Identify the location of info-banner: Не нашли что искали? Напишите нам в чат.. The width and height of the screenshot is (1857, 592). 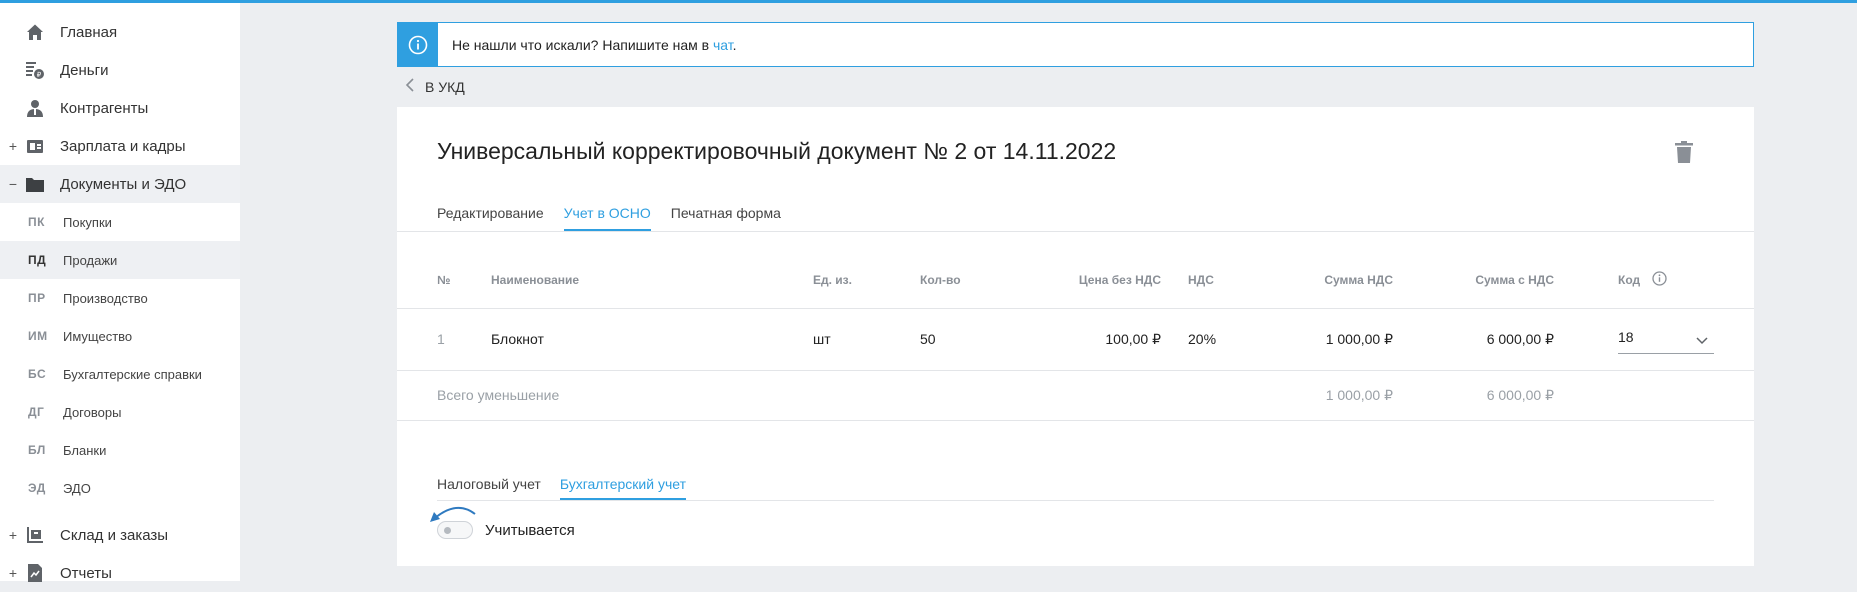
(1075, 44).